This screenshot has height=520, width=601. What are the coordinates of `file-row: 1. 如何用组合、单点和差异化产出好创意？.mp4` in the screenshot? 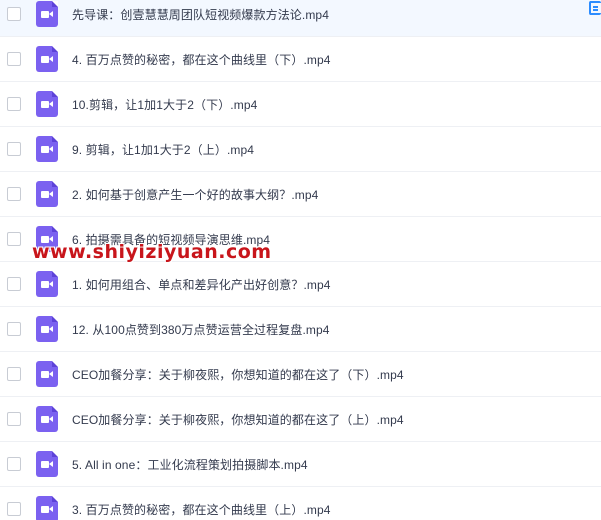 It's located at (300, 284).